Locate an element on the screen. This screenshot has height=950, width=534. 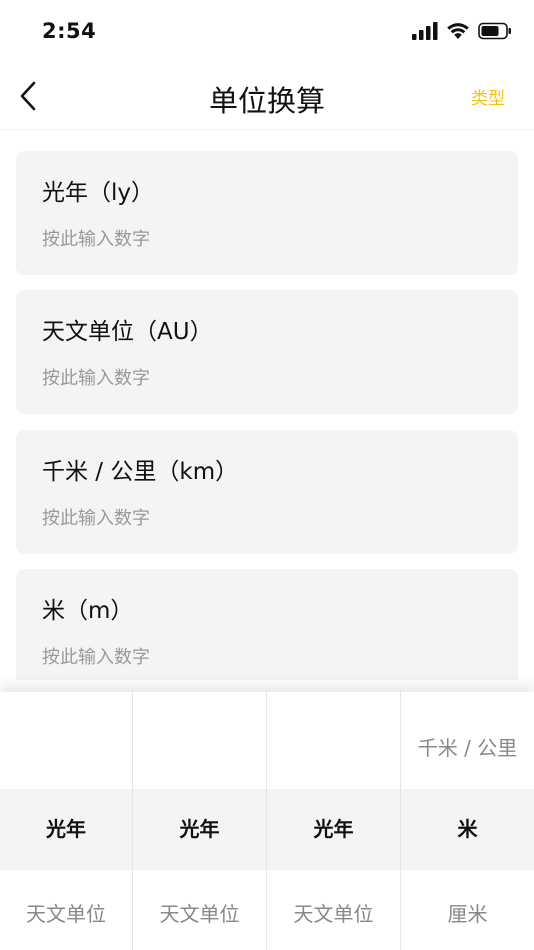
picker-column-1: 光年 天文单位 is located at coordinates (66, 821).